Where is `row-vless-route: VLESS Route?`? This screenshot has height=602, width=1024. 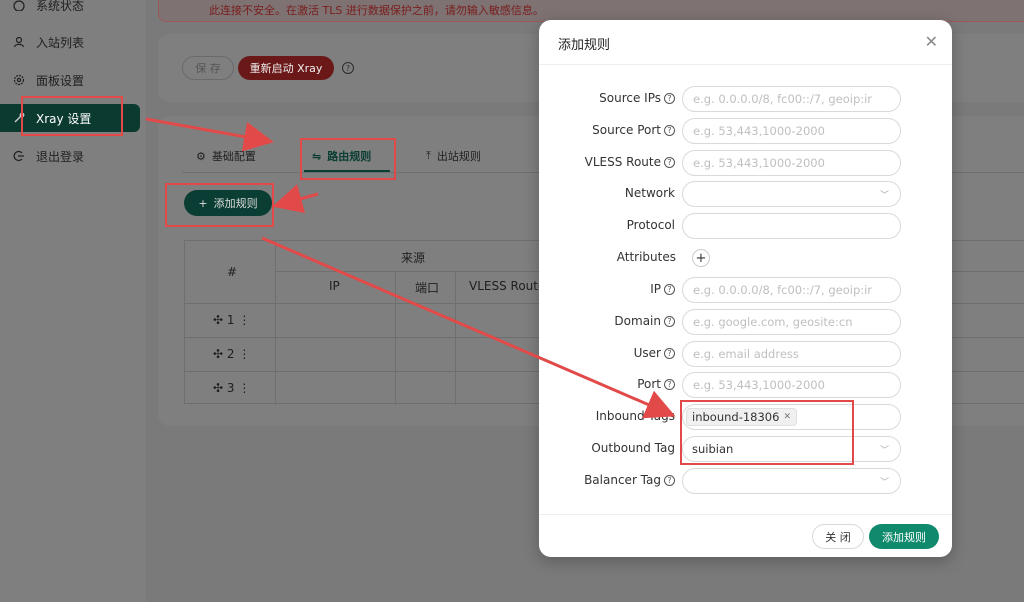 row-vless-route: VLESS Route? is located at coordinates (745, 163).